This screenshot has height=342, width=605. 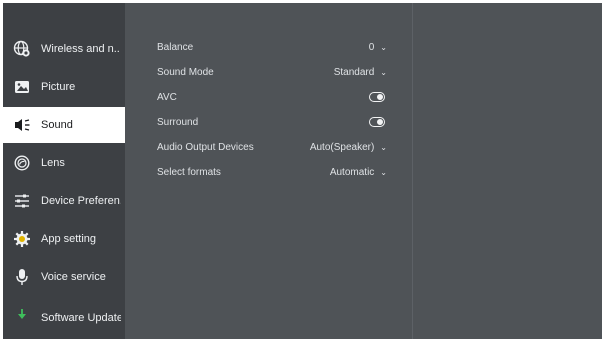 What do you see at coordinates (22, 315) in the screenshot?
I see `download-icon` at bounding box center [22, 315].